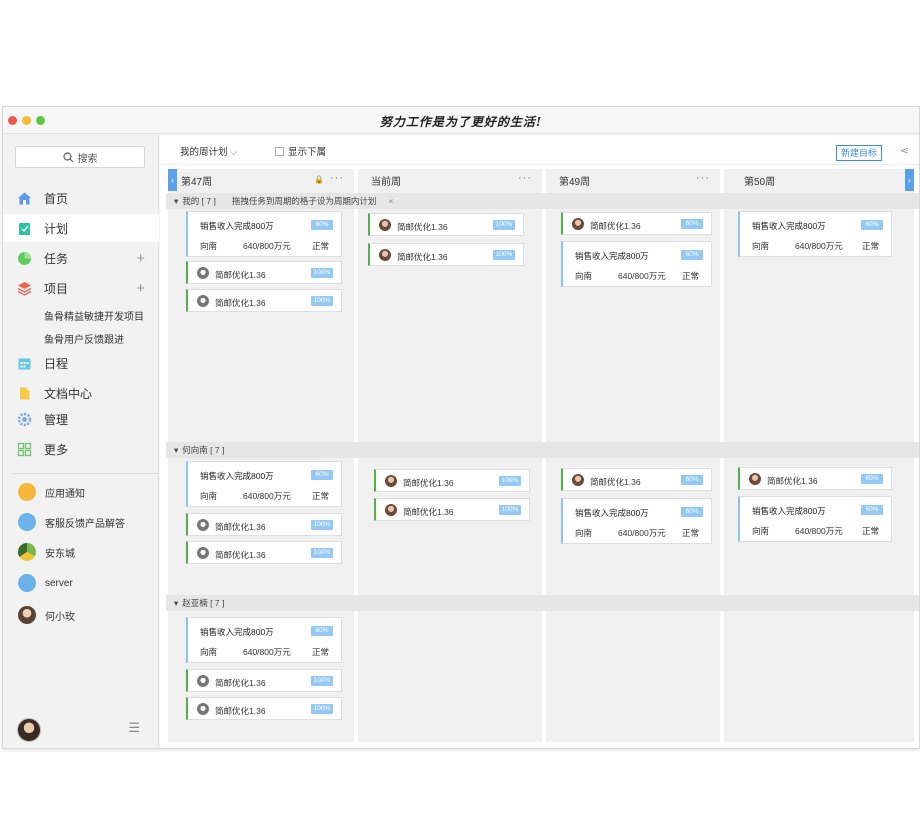 The width and height of the screenshot is (920, 840). What do you see at coordinates (858, 153) in the screenshot?
I see `new-goal-button: 新建目标` at bounding box center [858, 153].